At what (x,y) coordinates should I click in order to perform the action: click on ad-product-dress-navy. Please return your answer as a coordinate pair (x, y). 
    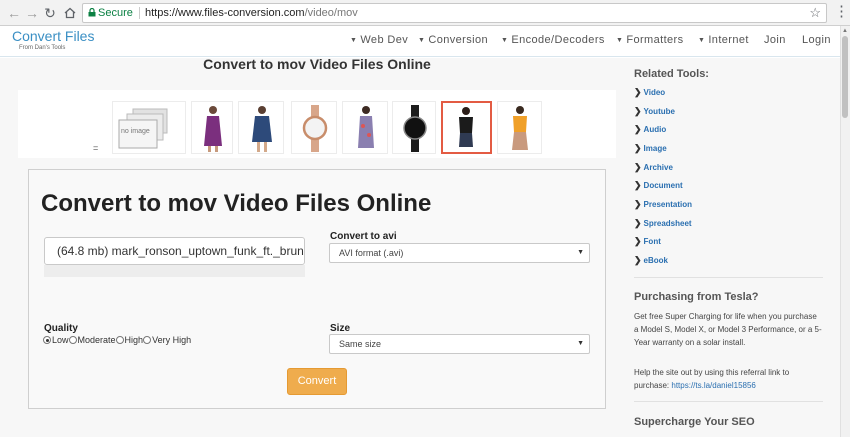
    Looking at the image, I should click on (261, 127).